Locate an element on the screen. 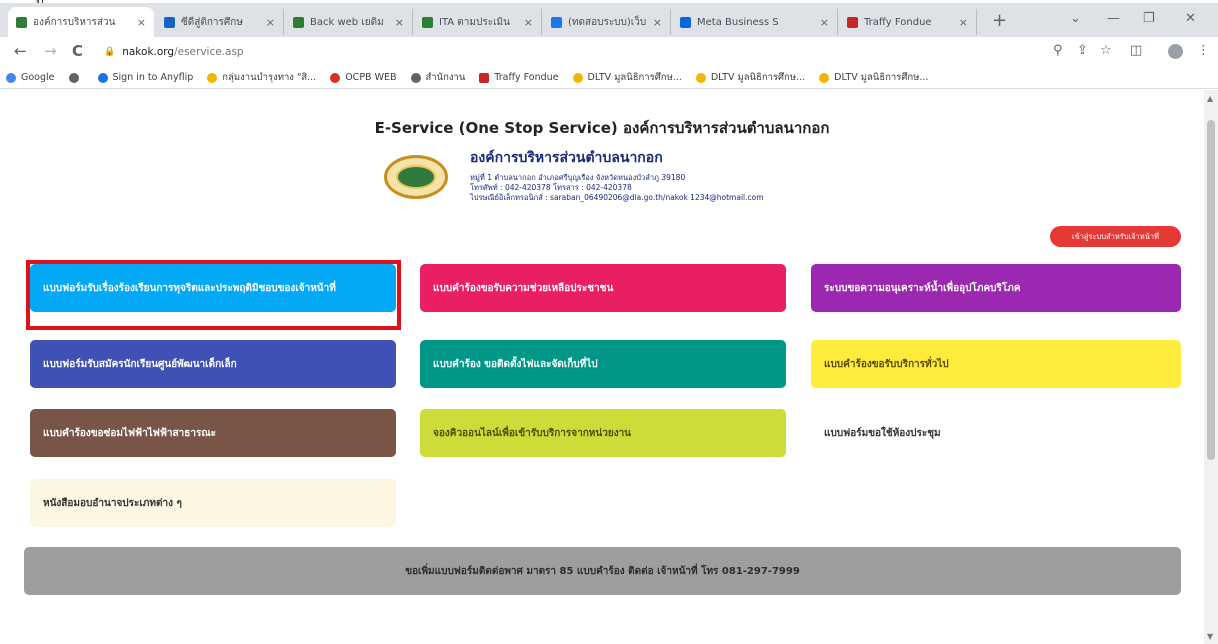  tab-6: Traffy Fondue × is located at coordinates (908, 22).